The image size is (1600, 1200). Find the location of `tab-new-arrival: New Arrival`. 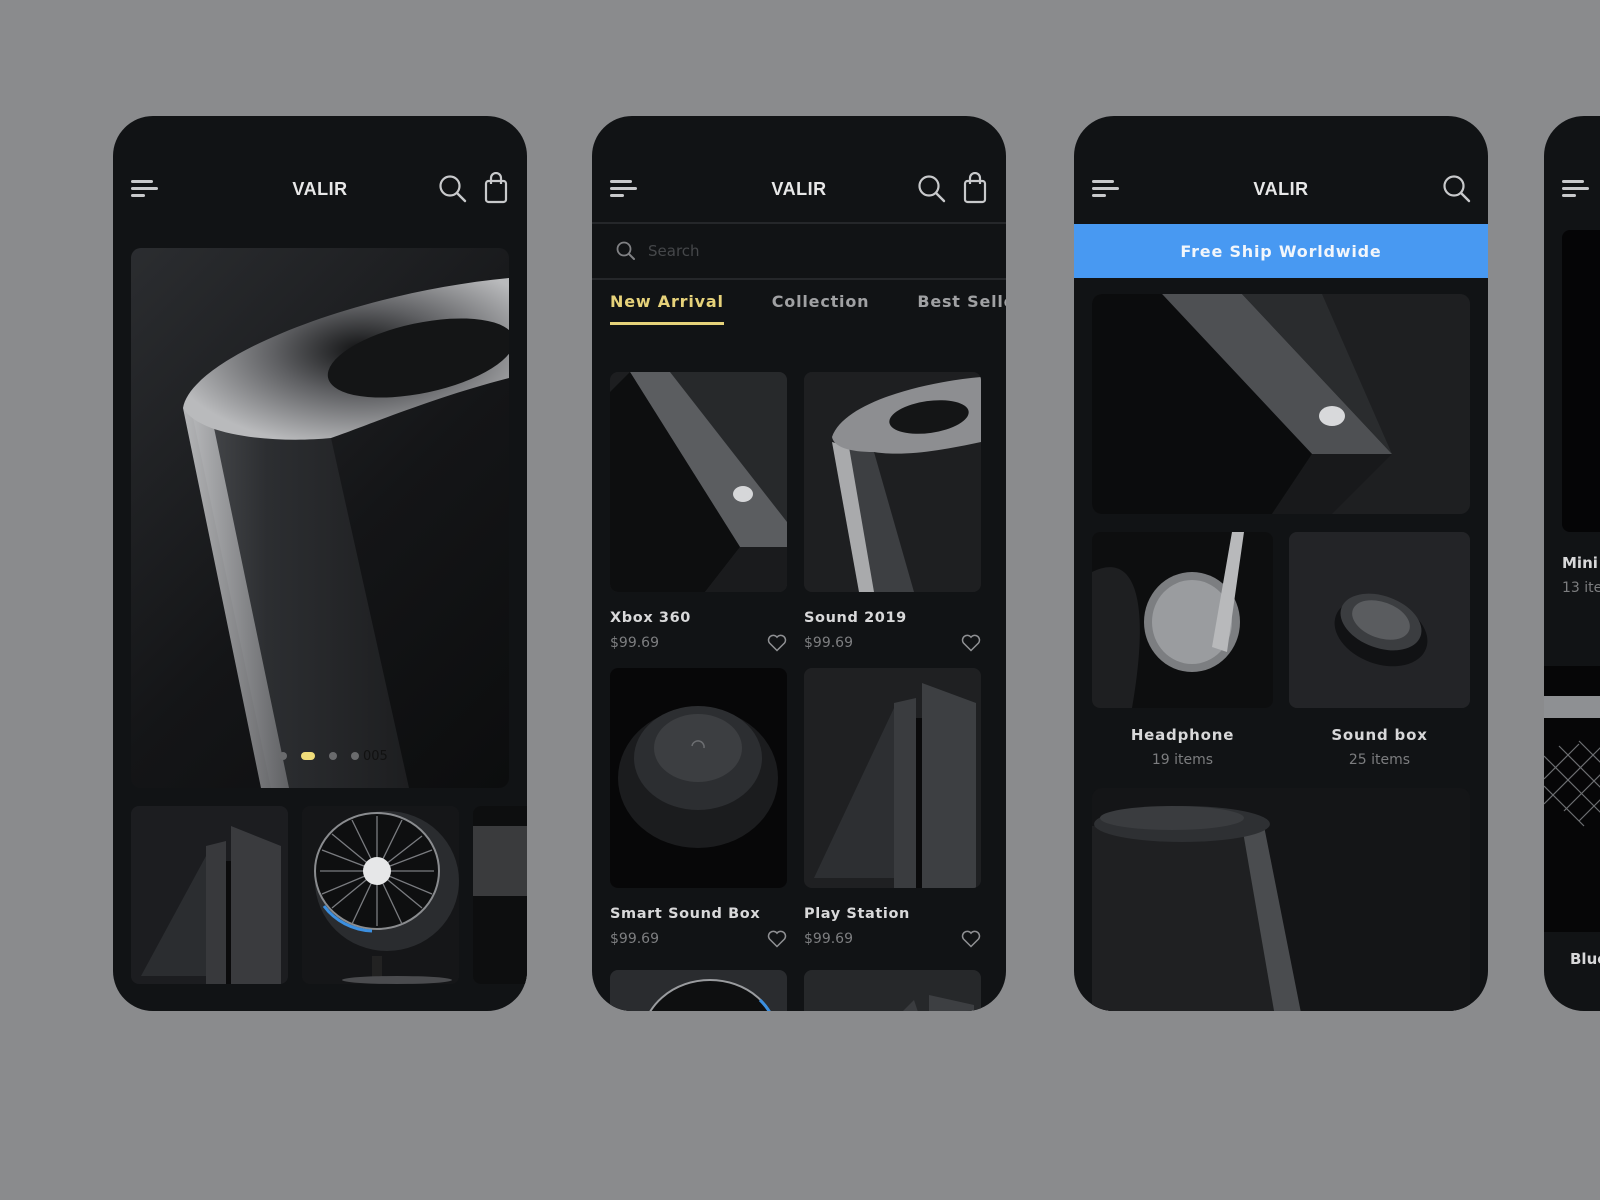

tab-new-arrival: New Arrival is located at coordinates (667, 308).